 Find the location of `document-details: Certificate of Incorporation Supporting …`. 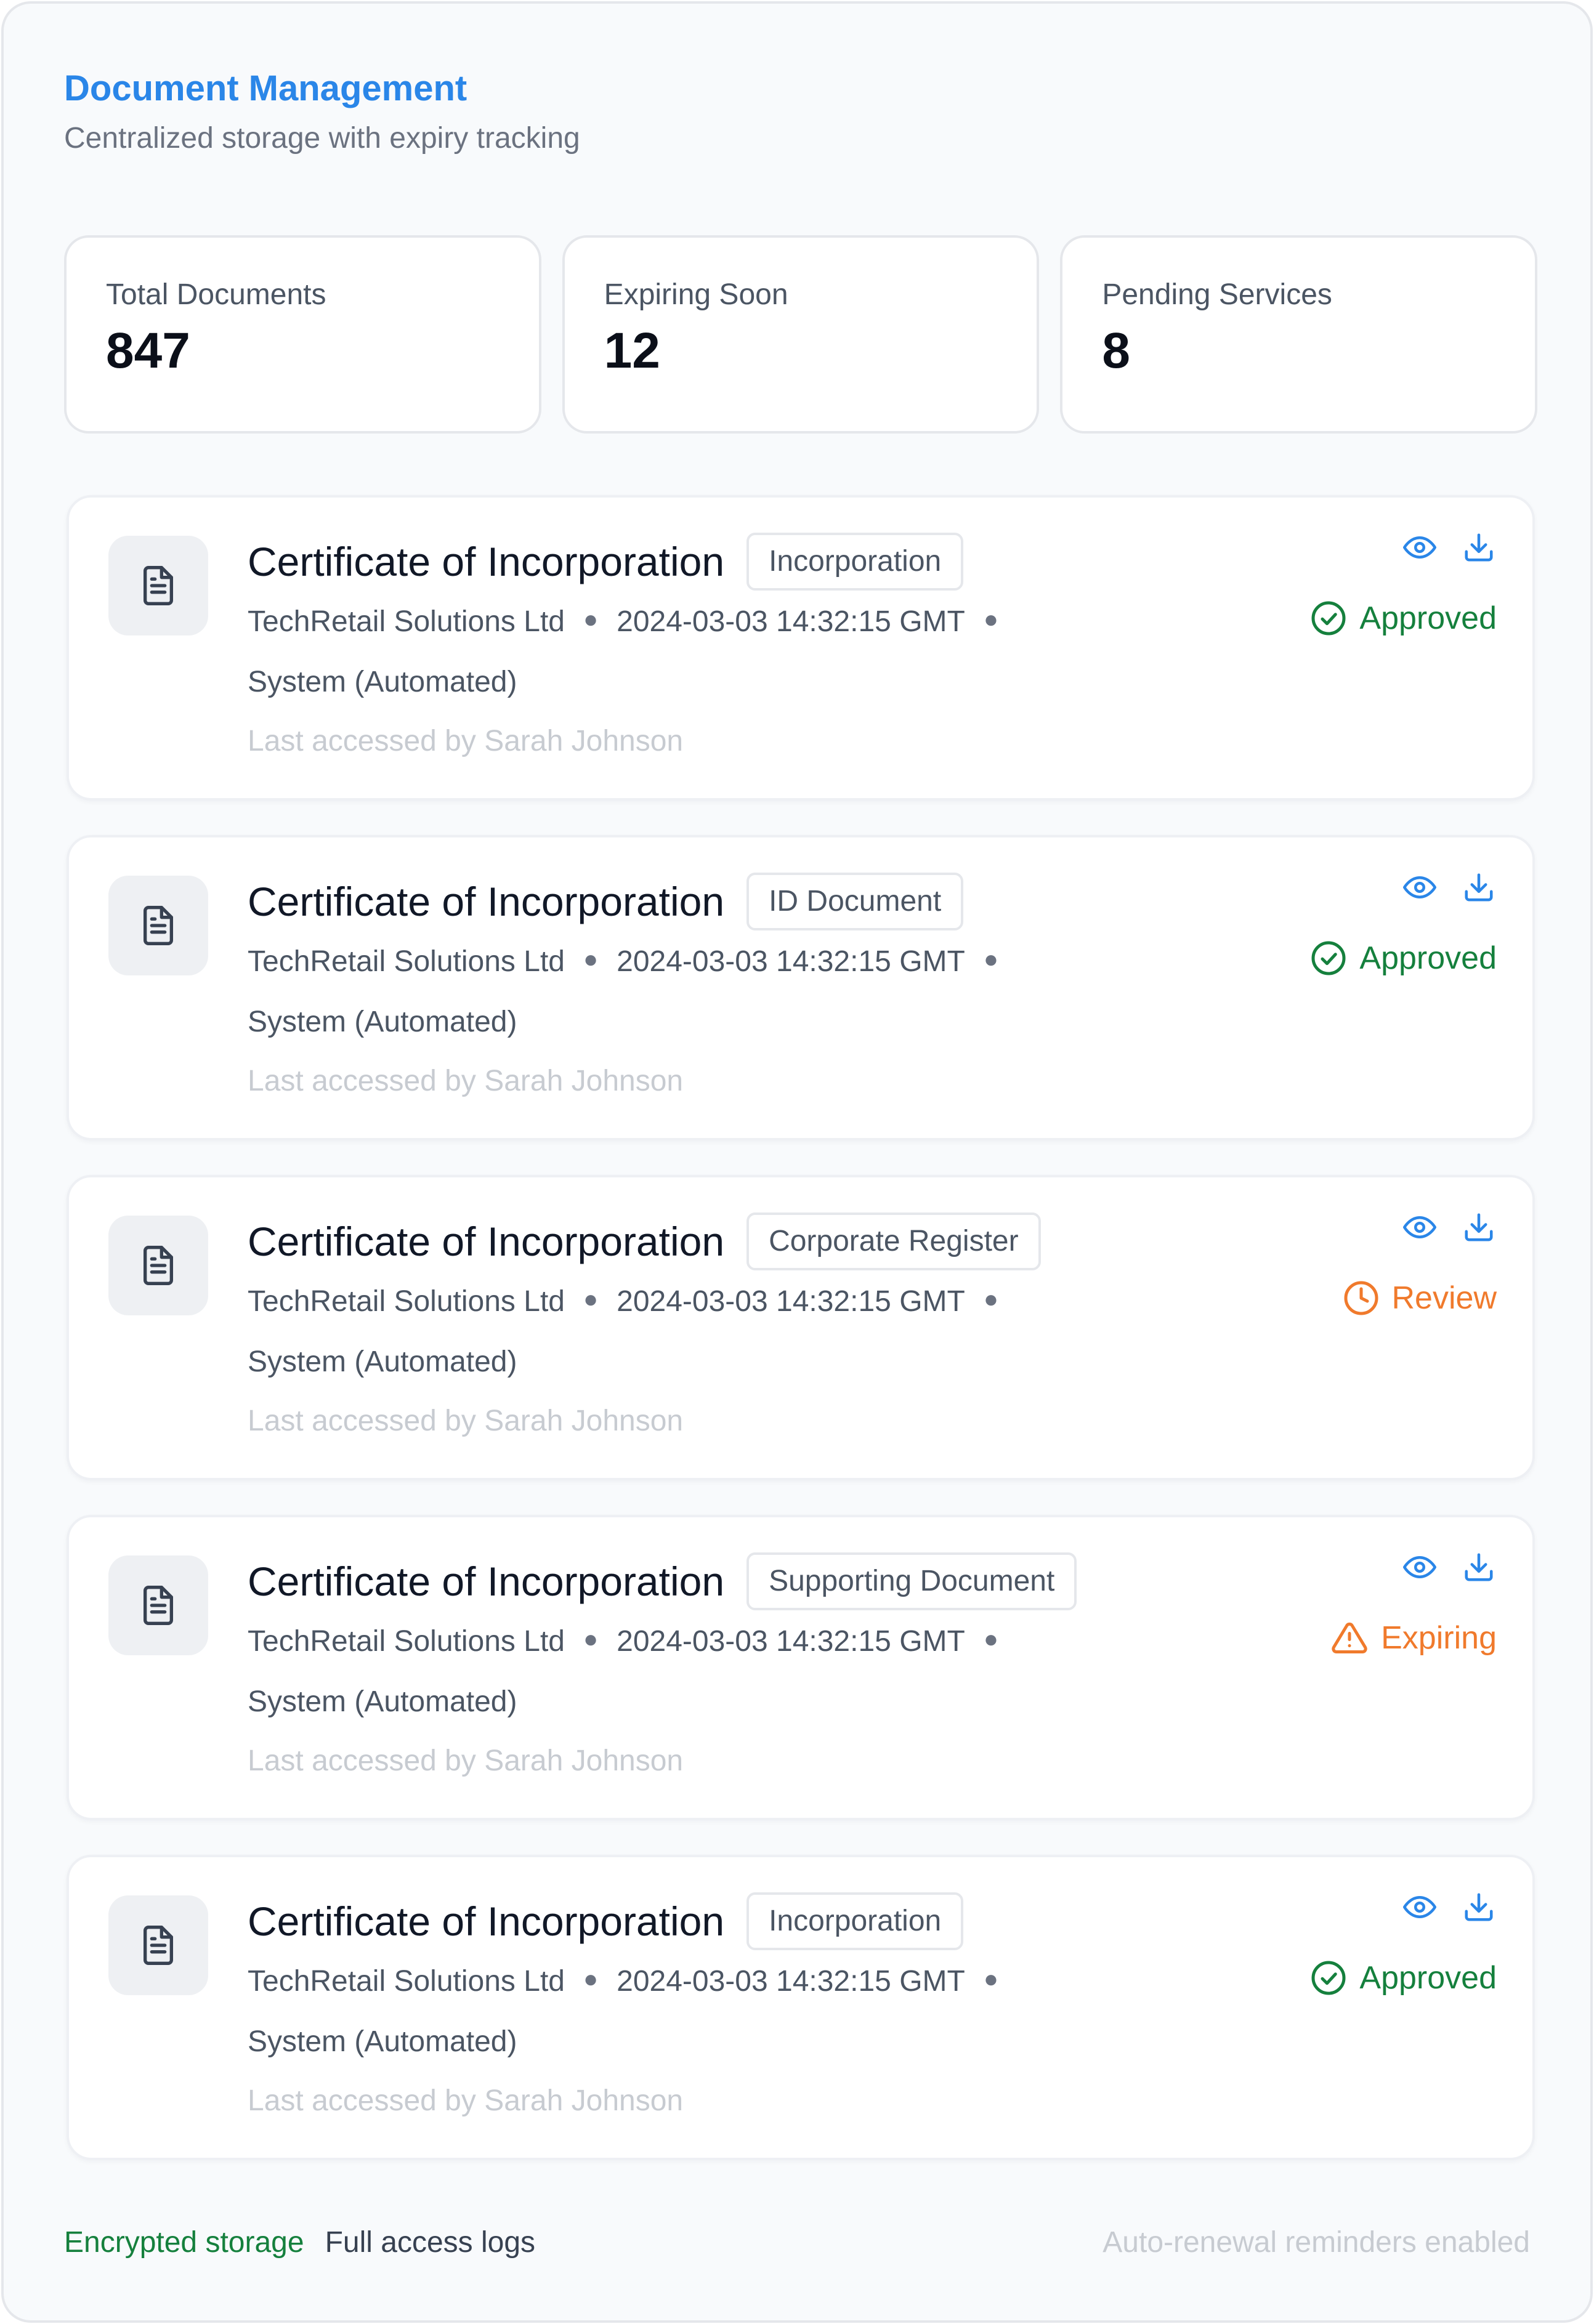

document-details: Certificate of Incorporation Supporting … is located at coordinates (674, 1671).